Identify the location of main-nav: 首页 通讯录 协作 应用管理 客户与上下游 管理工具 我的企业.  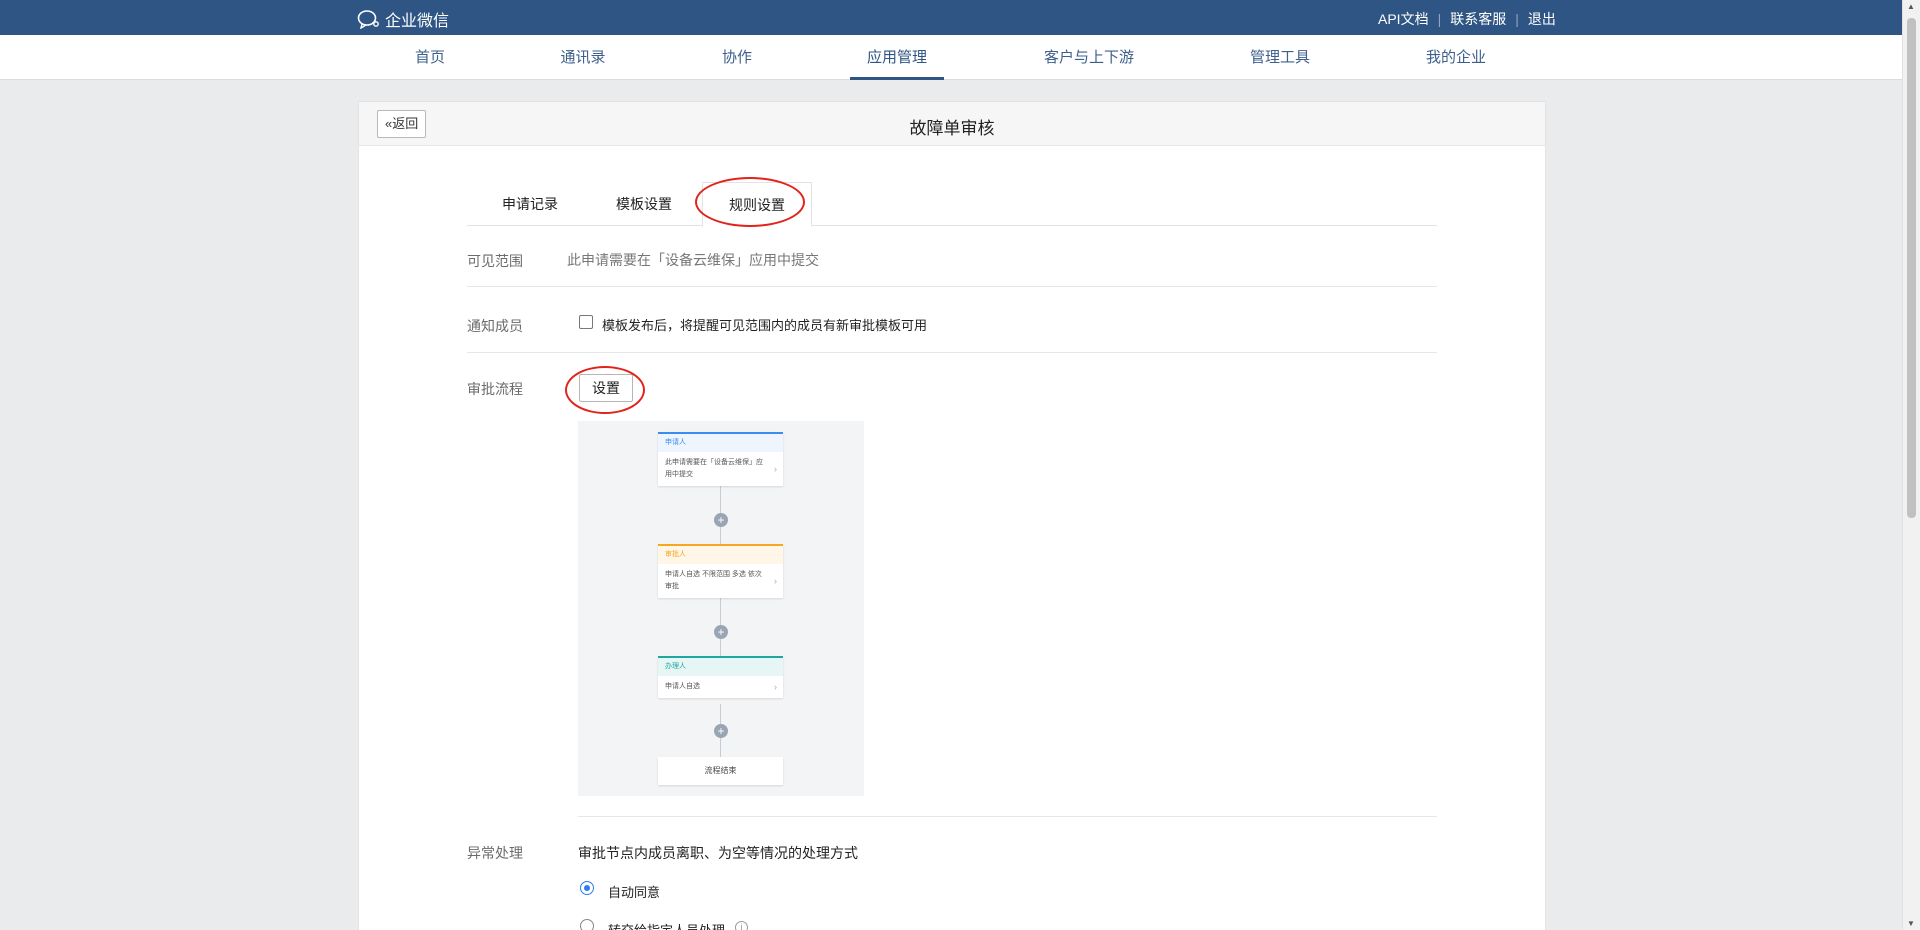
(951, 57).